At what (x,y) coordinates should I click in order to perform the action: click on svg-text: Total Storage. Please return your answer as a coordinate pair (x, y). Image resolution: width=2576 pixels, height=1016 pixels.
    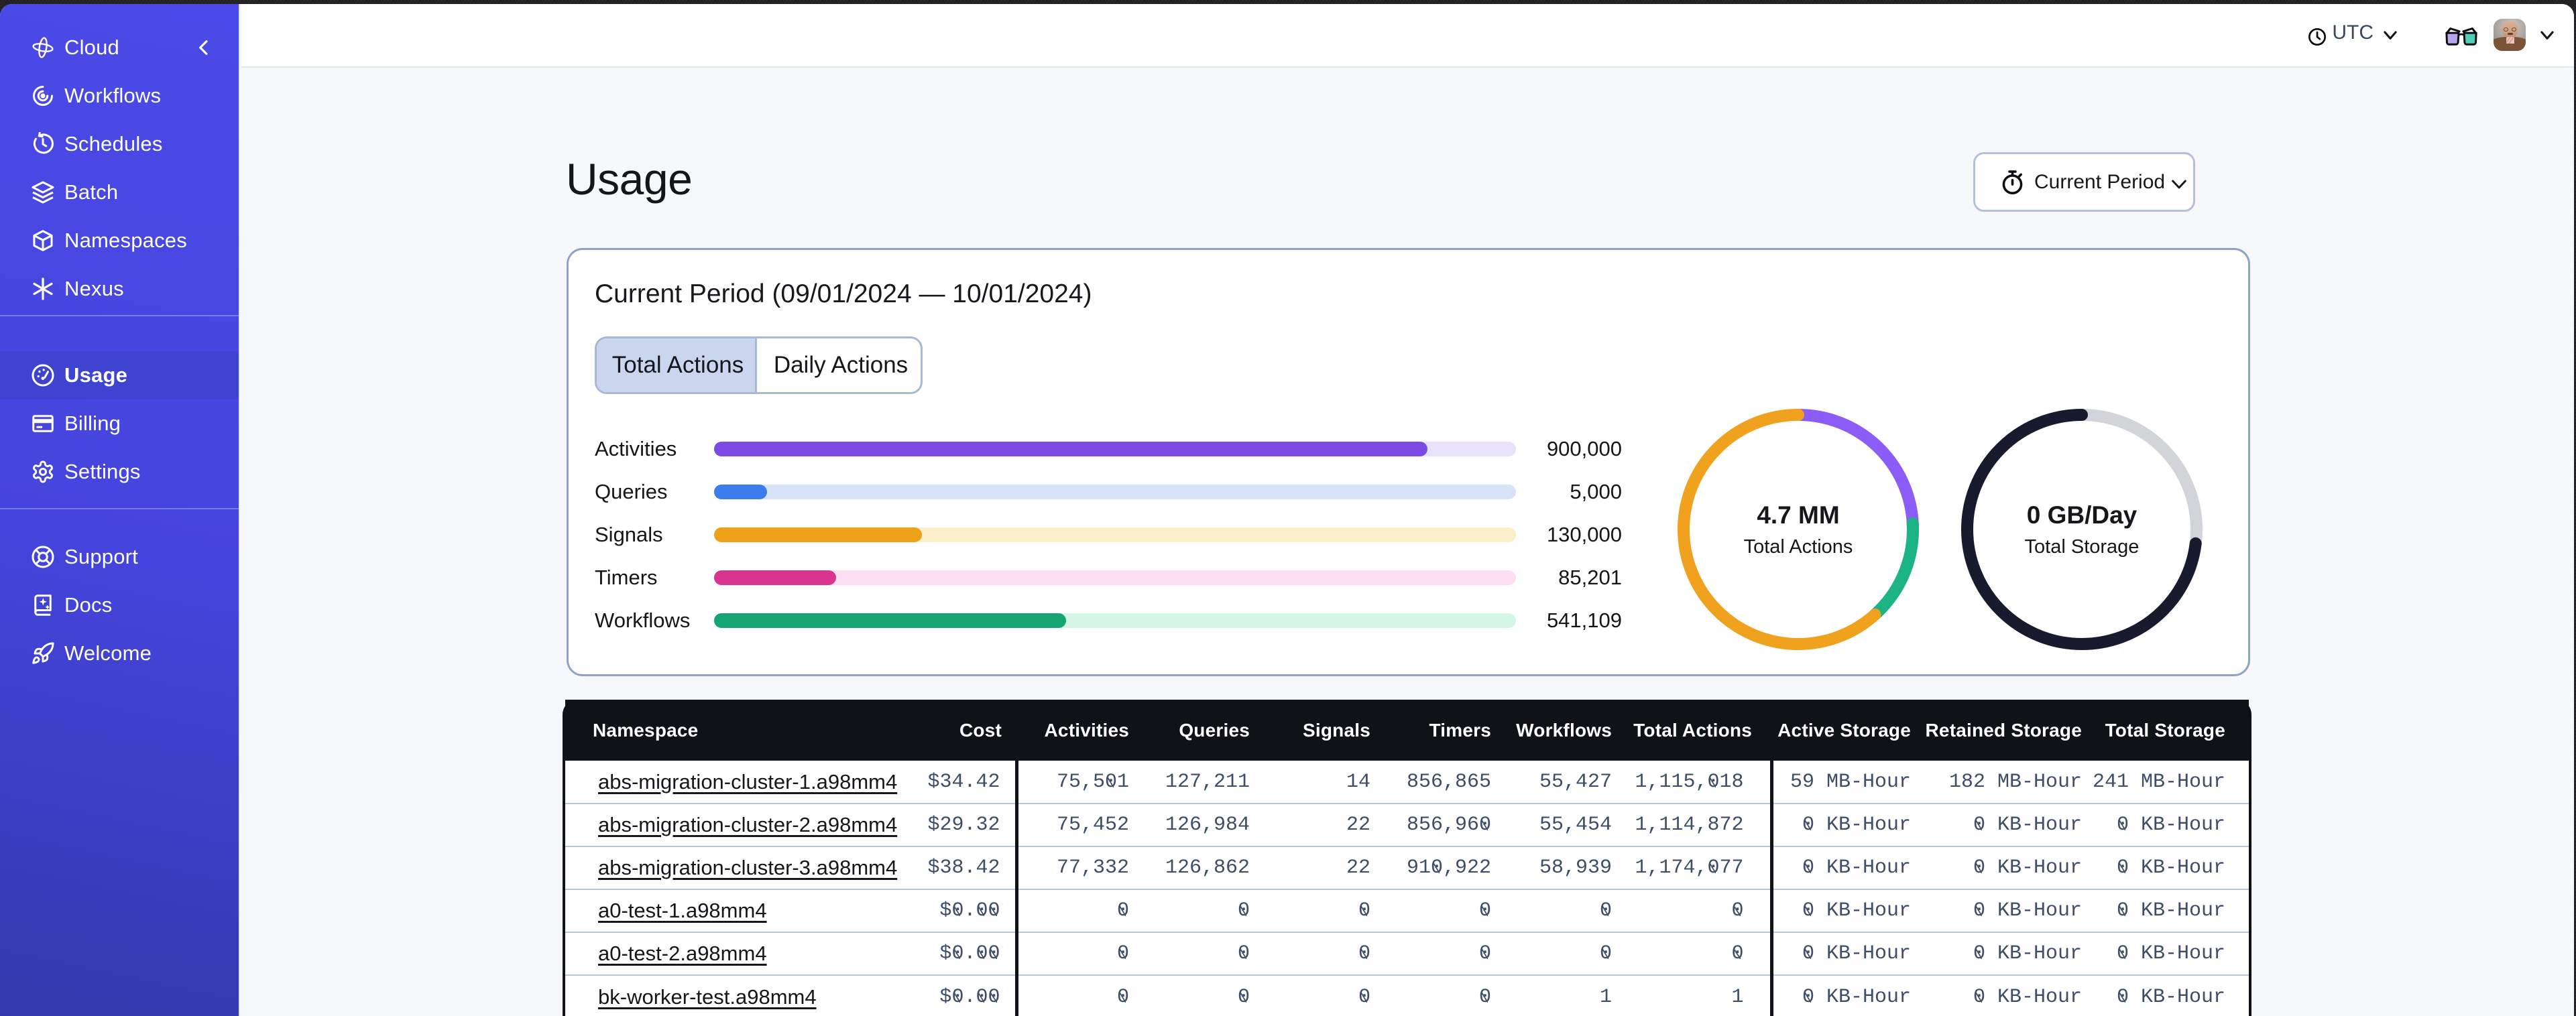
    Looking at the image, I should click on (2082, 547).